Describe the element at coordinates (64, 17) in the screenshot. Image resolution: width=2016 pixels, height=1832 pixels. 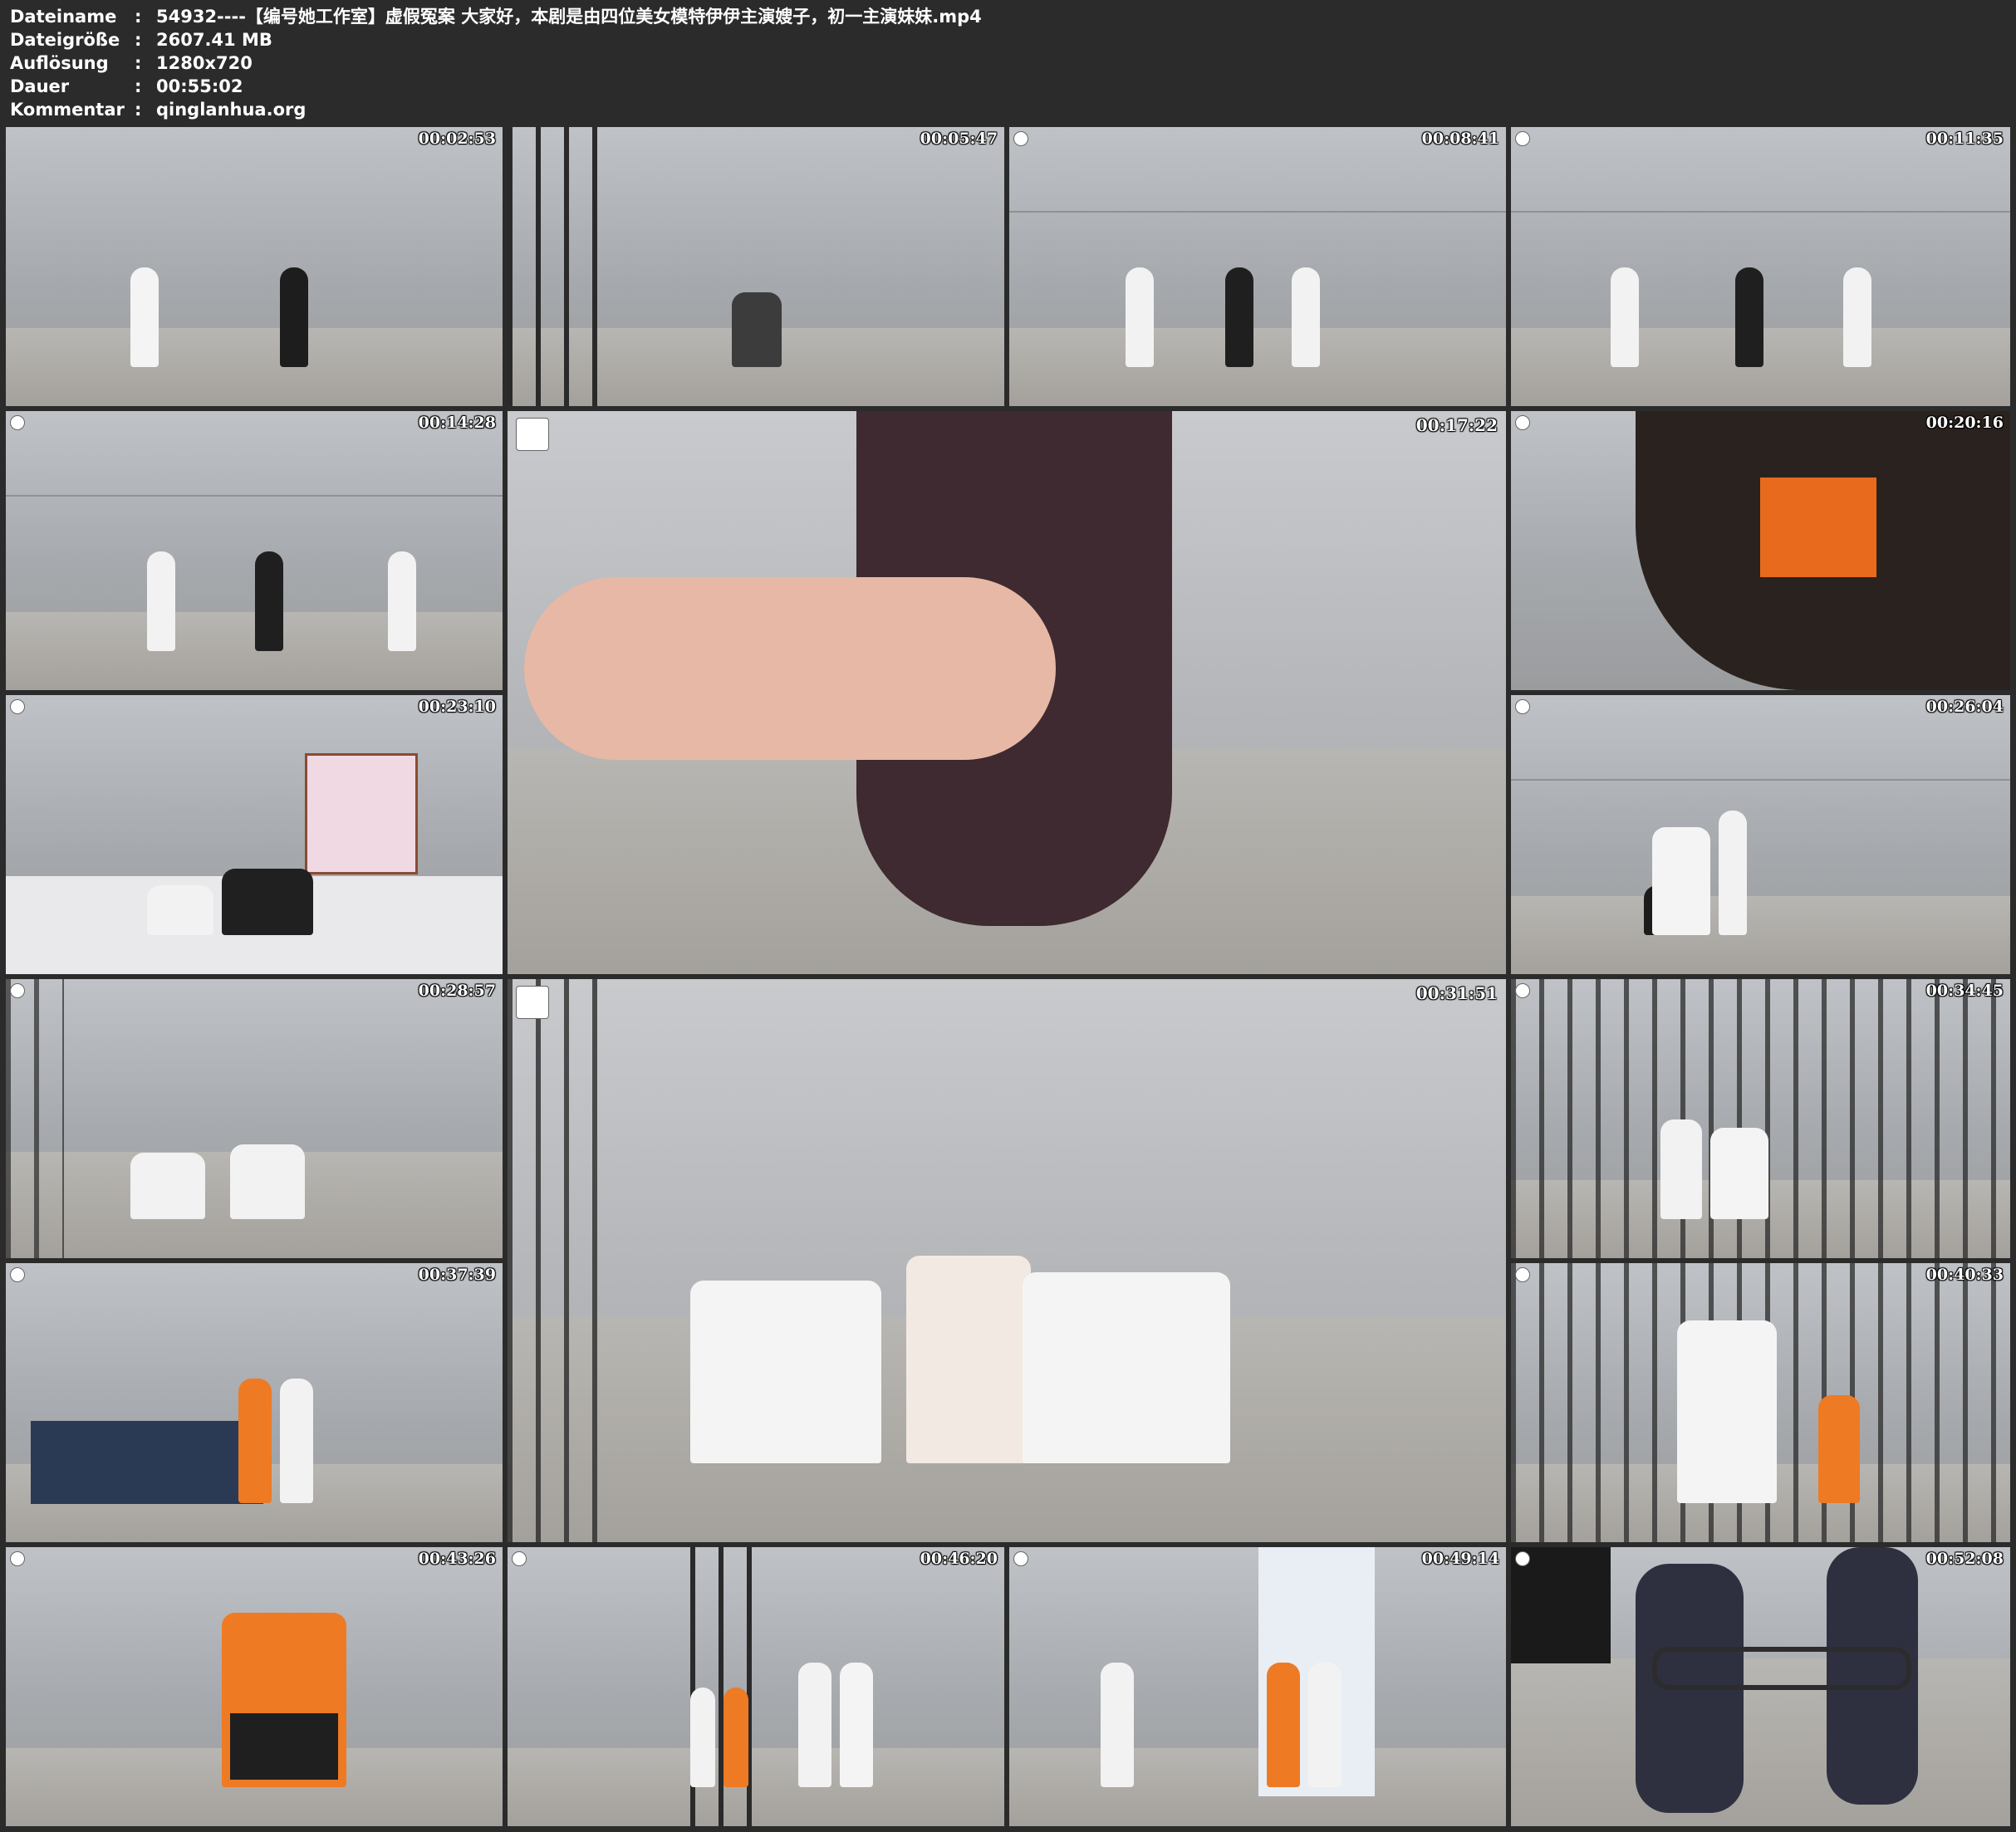
I see `info-label: Dateiname` at that location.